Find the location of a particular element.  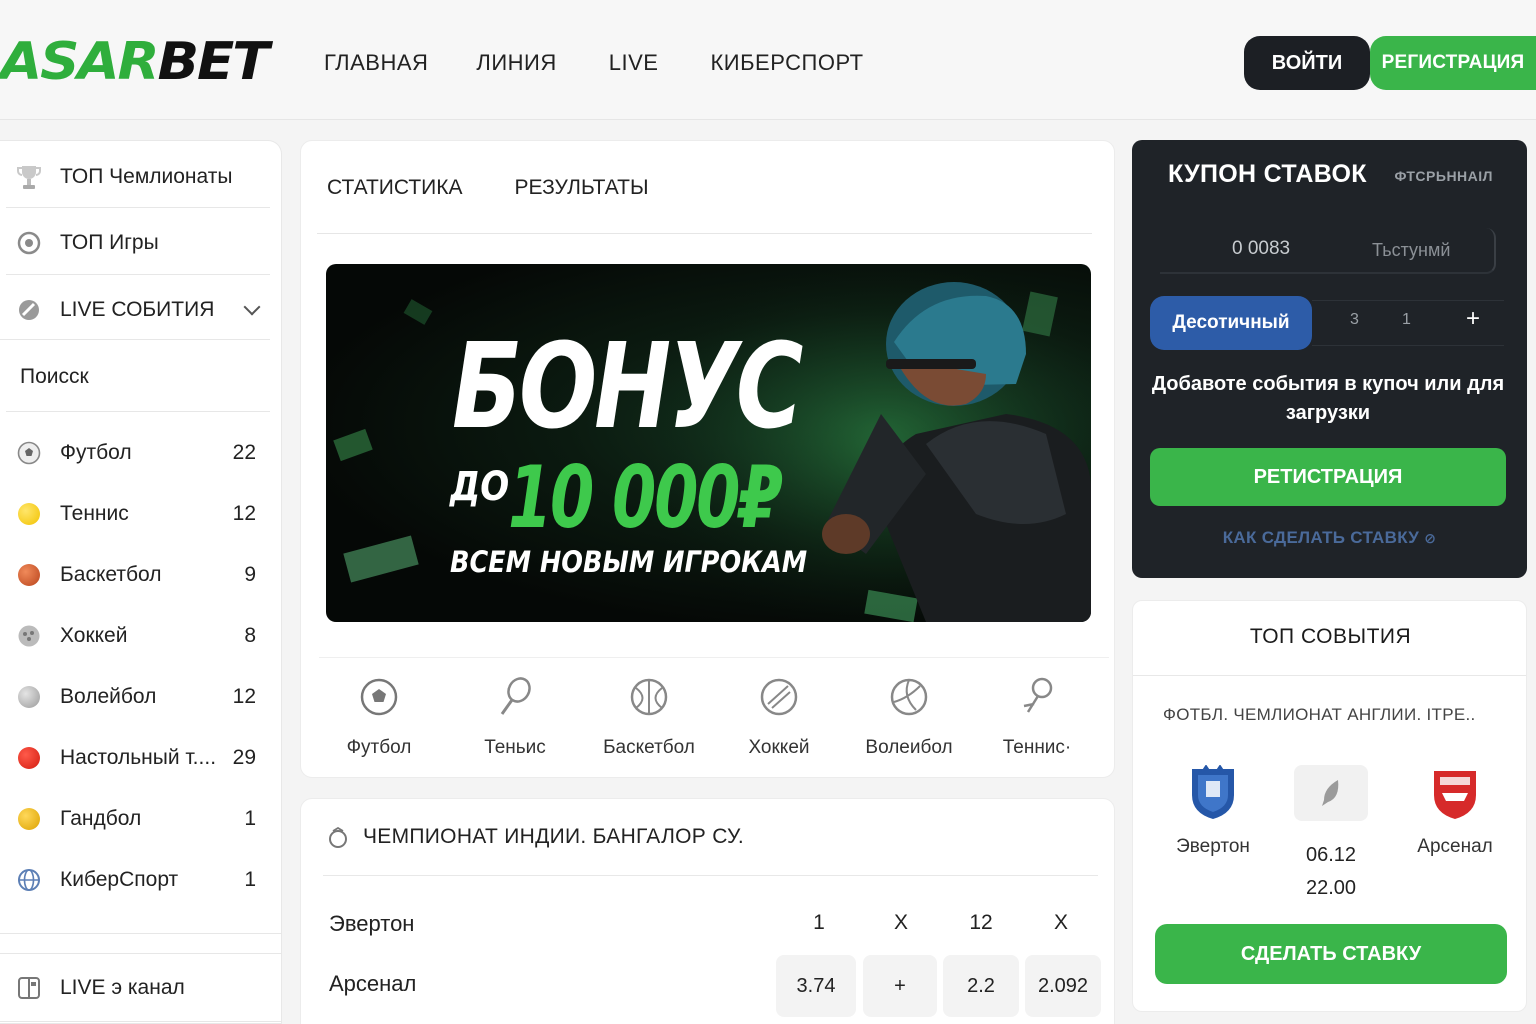

chevron-down-icon is located at coordinates (252, 307).